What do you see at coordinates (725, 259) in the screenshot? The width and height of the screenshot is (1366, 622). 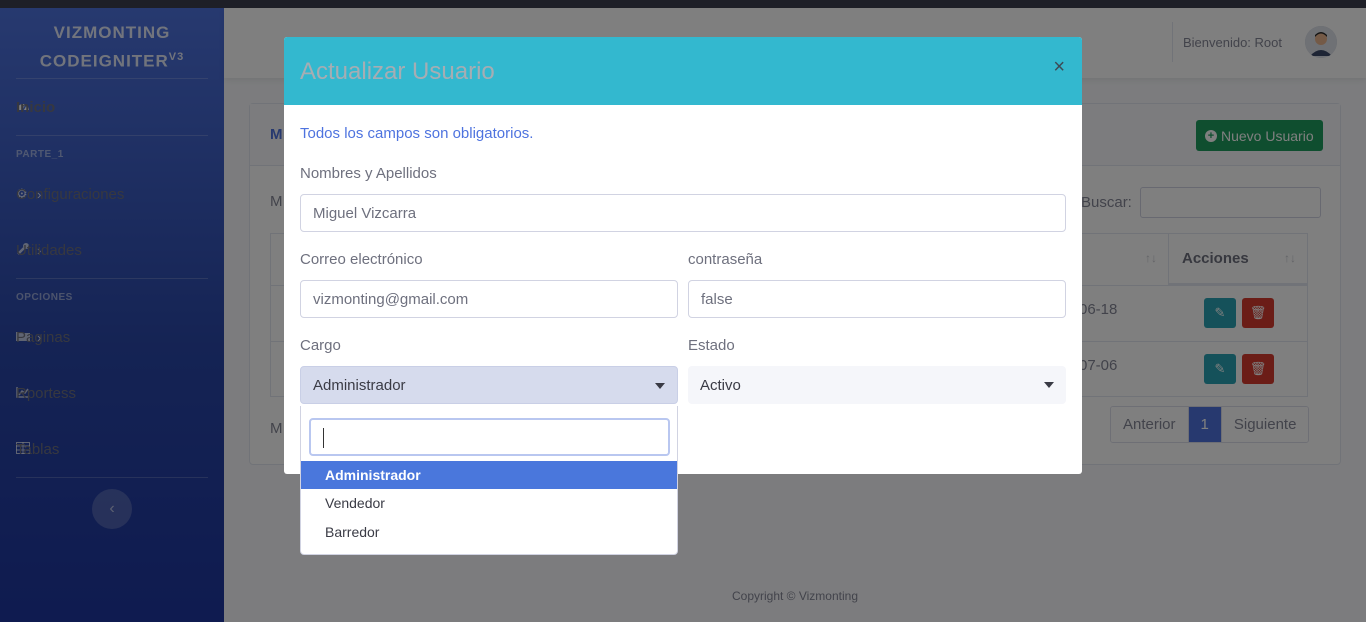 I see `password-label: contraseña` at bounding box center [725, 259].